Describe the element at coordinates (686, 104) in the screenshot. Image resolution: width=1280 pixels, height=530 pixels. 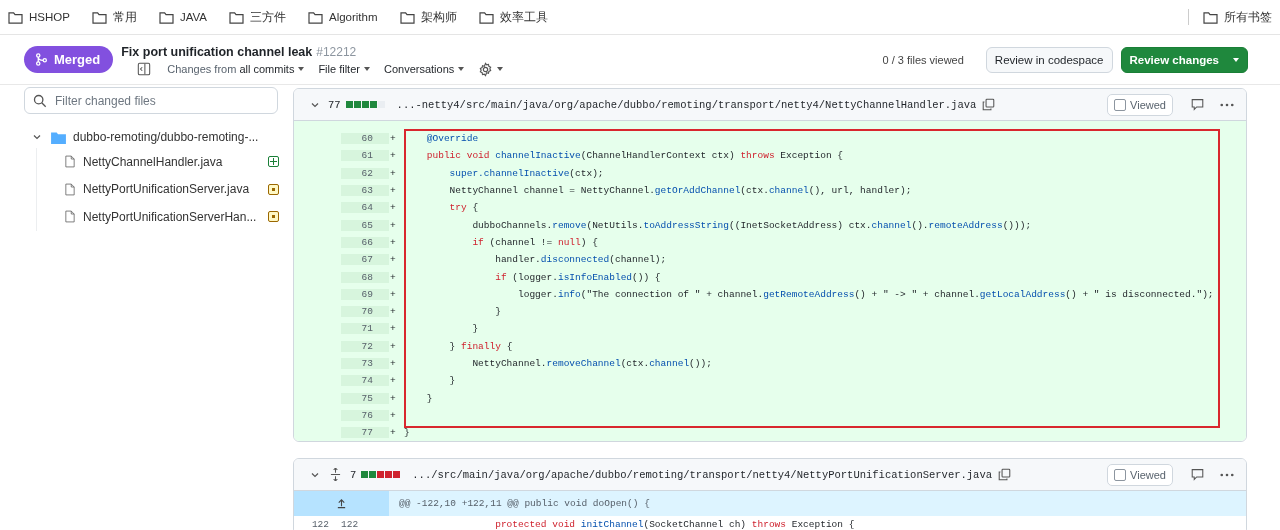
I see `file-path: ...-netty4/src/main/java/org/apache/dubbo/remoting/transport/netty4/NettyChannelHandler.java` at that location.